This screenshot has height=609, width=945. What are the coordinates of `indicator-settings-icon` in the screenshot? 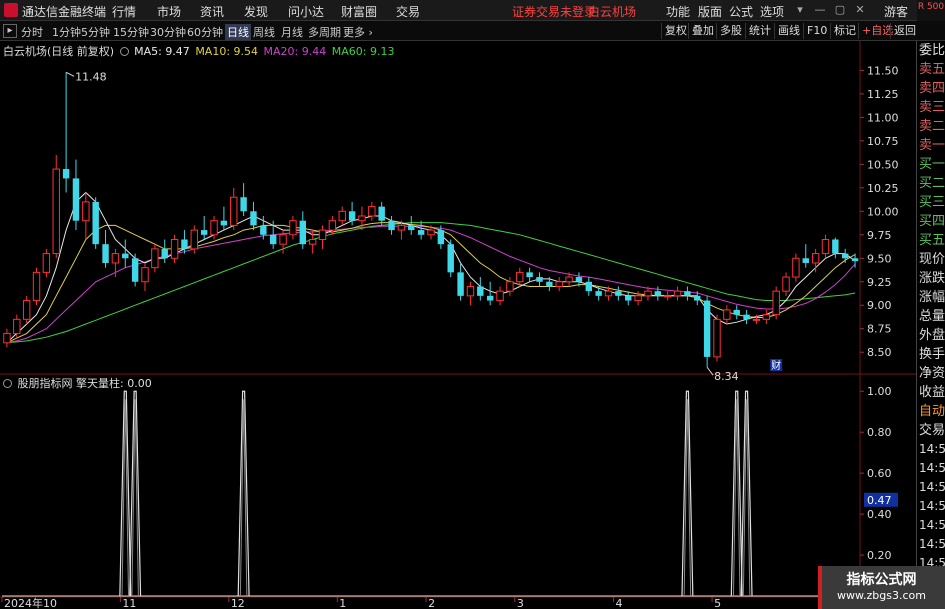 It's located at (7, 383).